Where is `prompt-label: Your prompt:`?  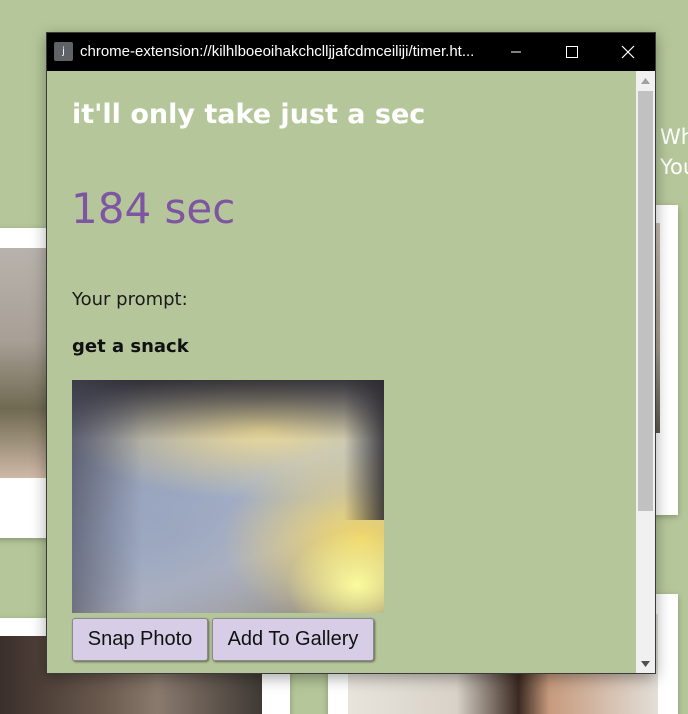 prompt-label: Your prompt: is located at coordinates (130, 299).